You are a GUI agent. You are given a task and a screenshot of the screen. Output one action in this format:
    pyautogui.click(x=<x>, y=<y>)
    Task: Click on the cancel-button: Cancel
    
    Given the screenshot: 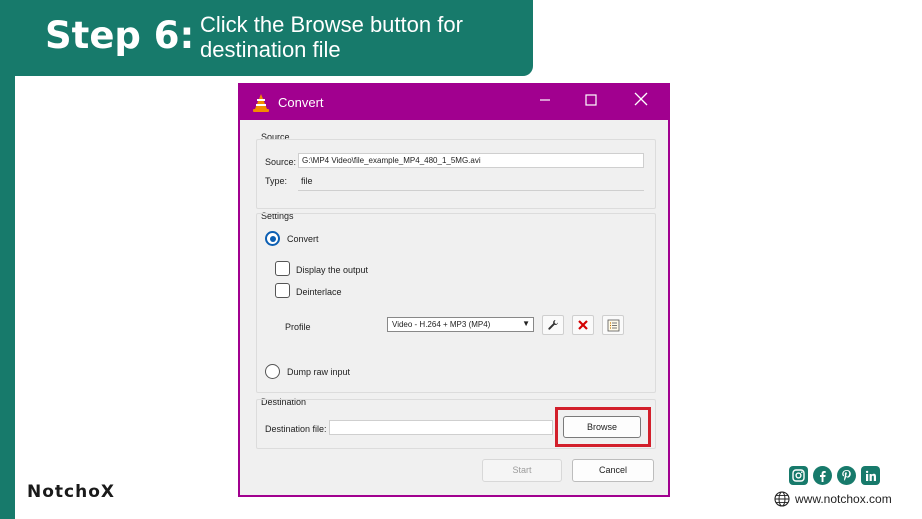 What is the action you would take?
    pyautogui.click(x=613, y=470)
    